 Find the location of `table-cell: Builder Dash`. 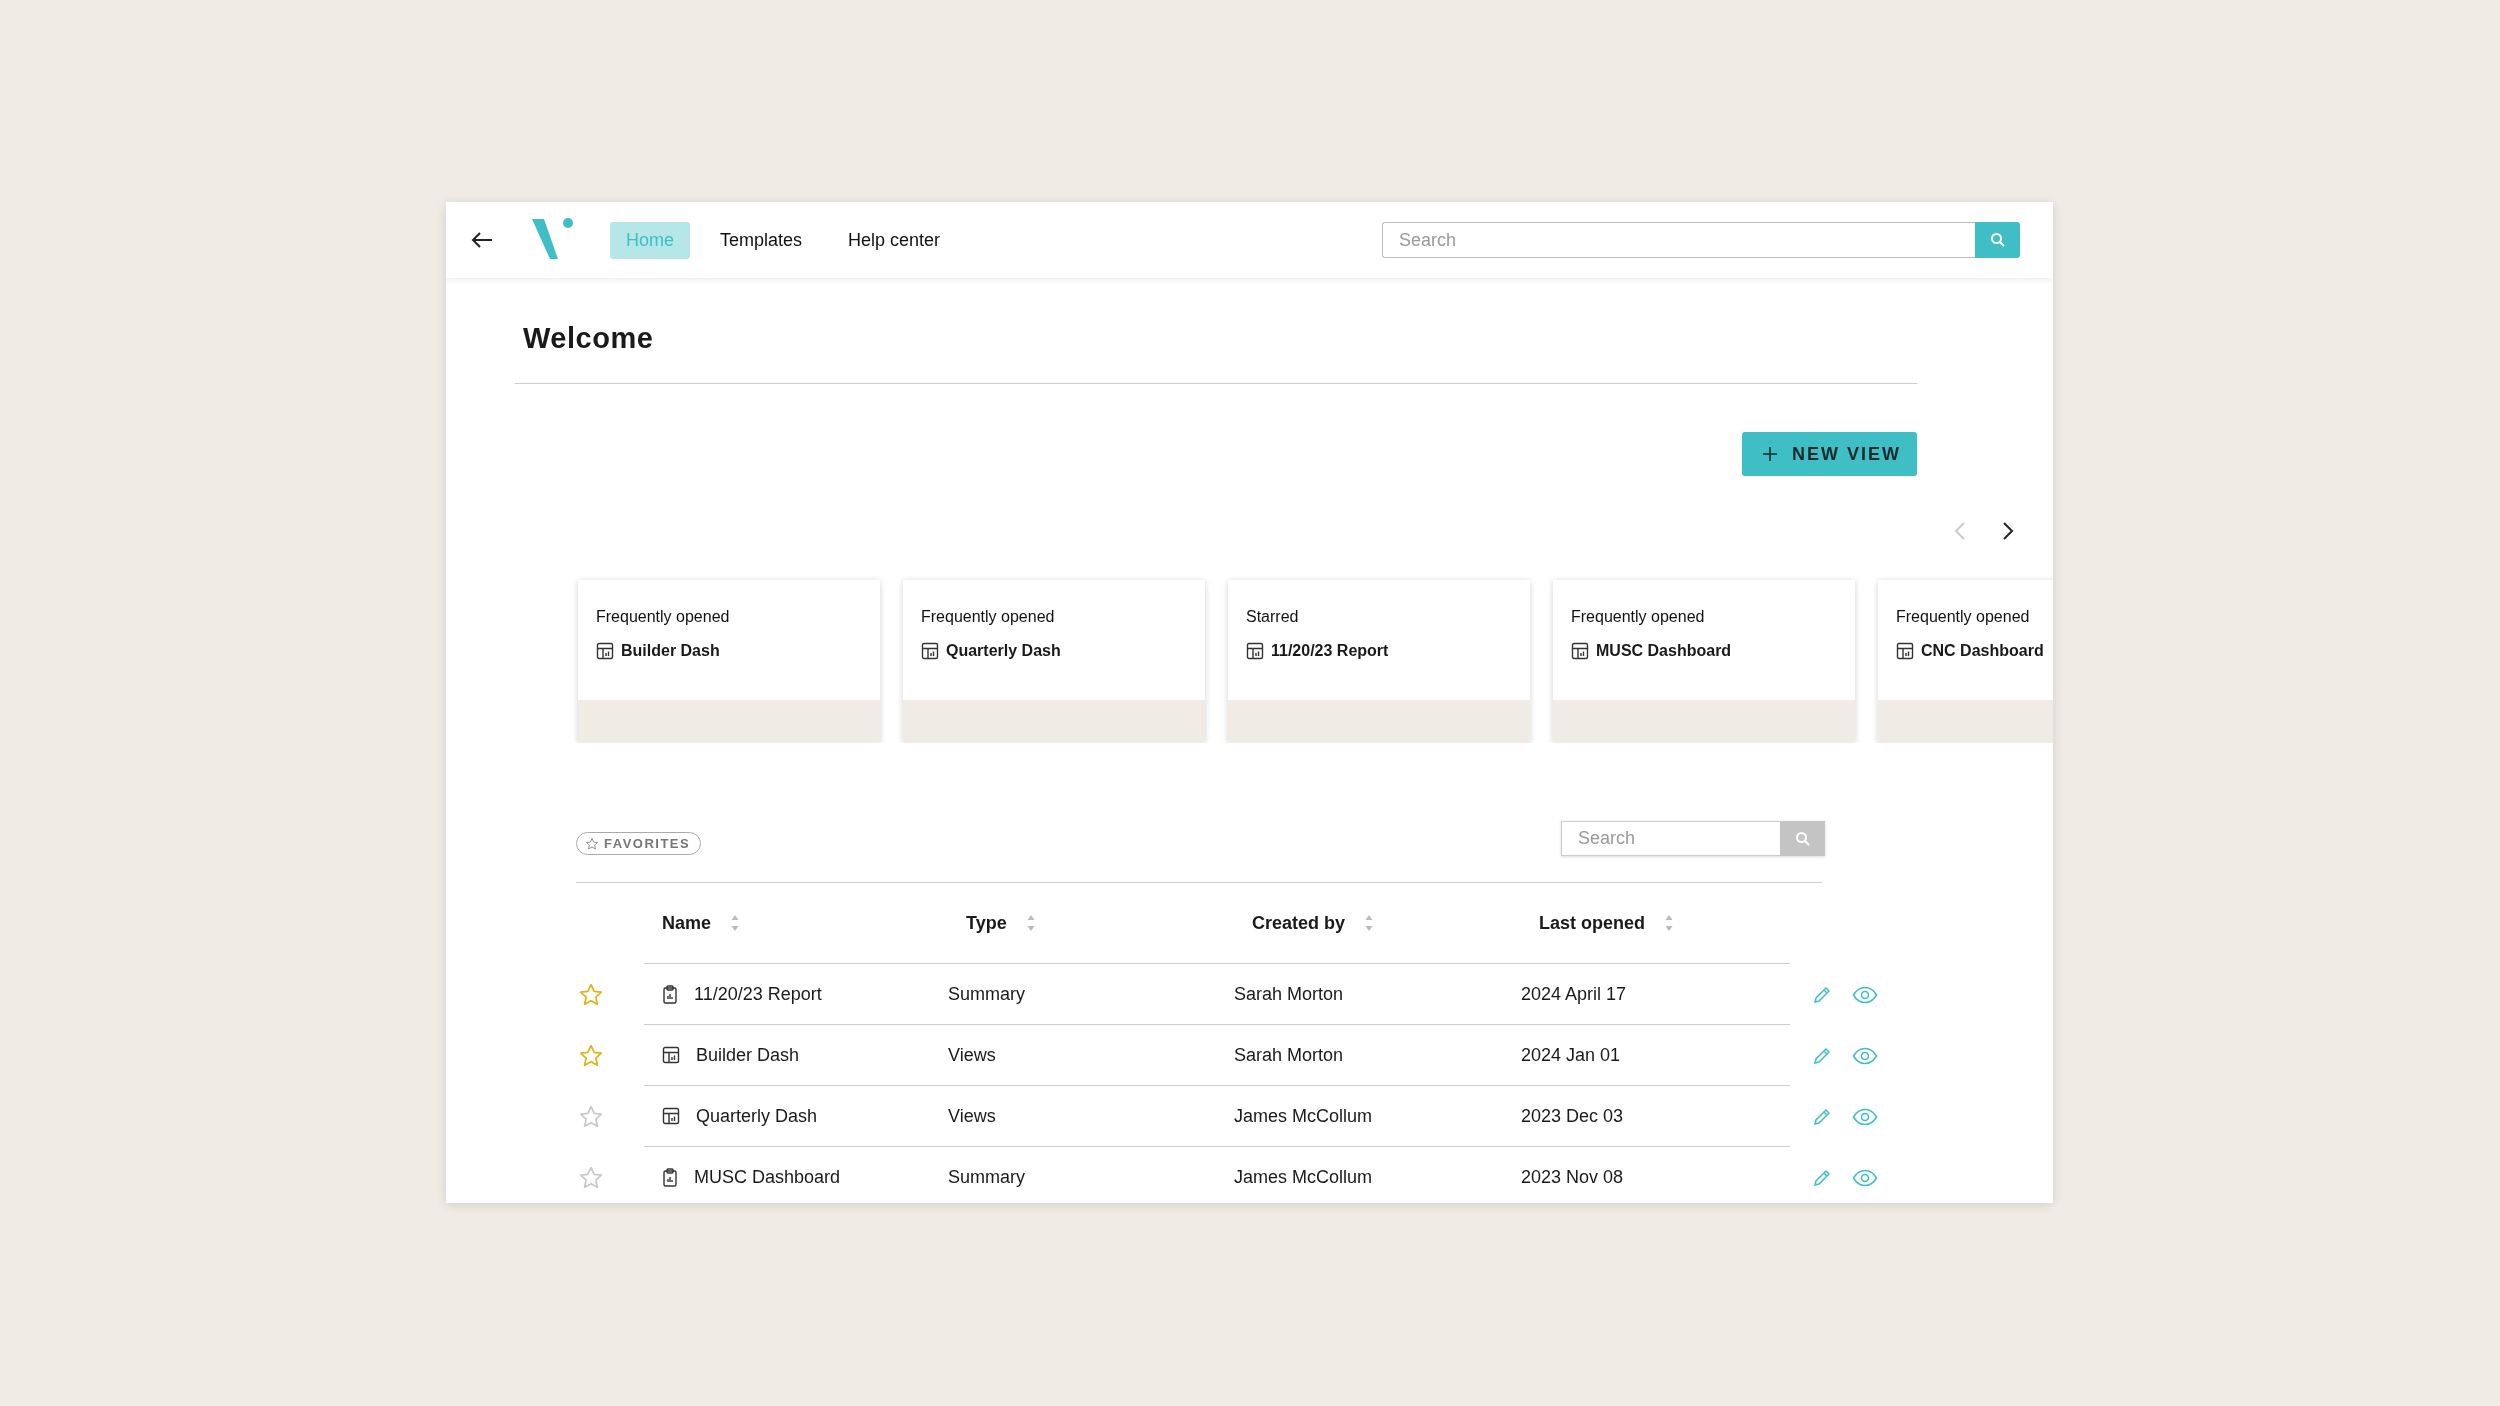

table-cell: Builder Dash is located at coordinates (748, 1055).